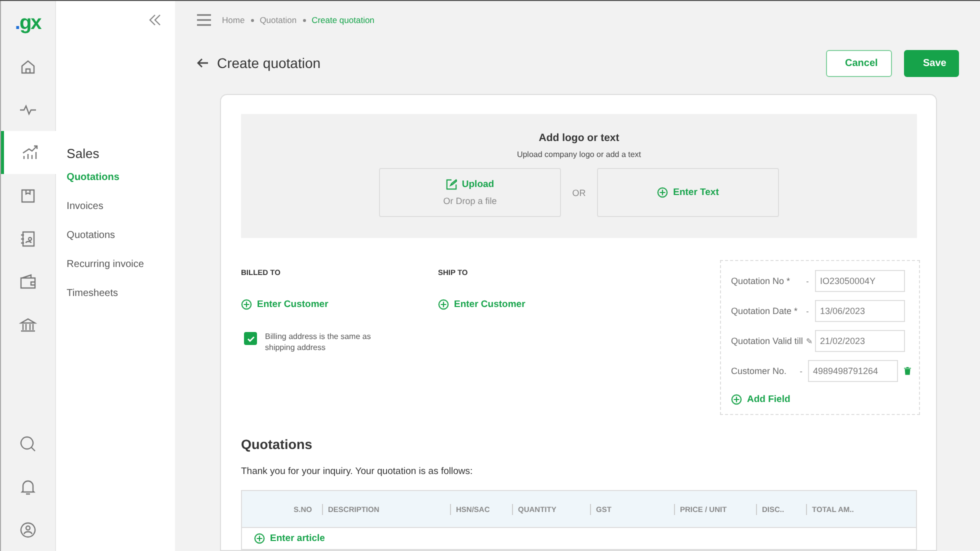  I want to click on cancel-button: Cancel, so click(859, 63).